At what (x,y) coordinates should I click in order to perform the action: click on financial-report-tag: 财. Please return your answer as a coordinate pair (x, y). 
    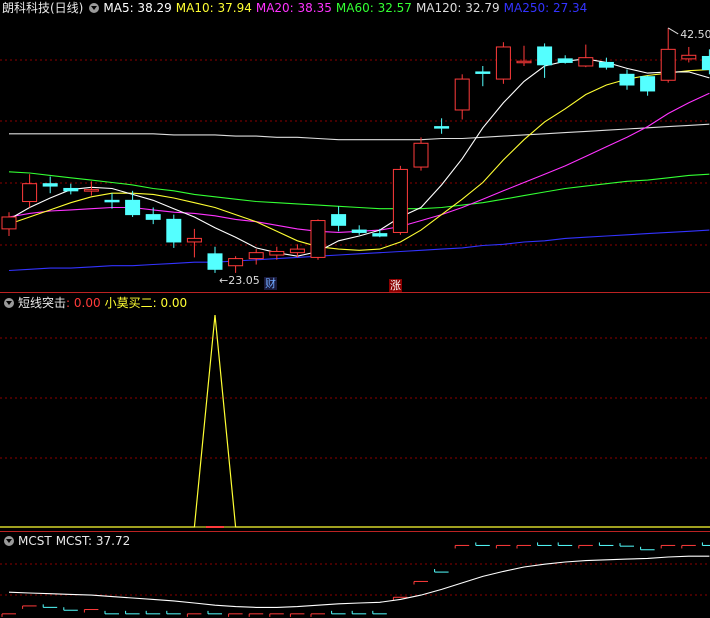
    Looking at the image, I should click on (270, 283).